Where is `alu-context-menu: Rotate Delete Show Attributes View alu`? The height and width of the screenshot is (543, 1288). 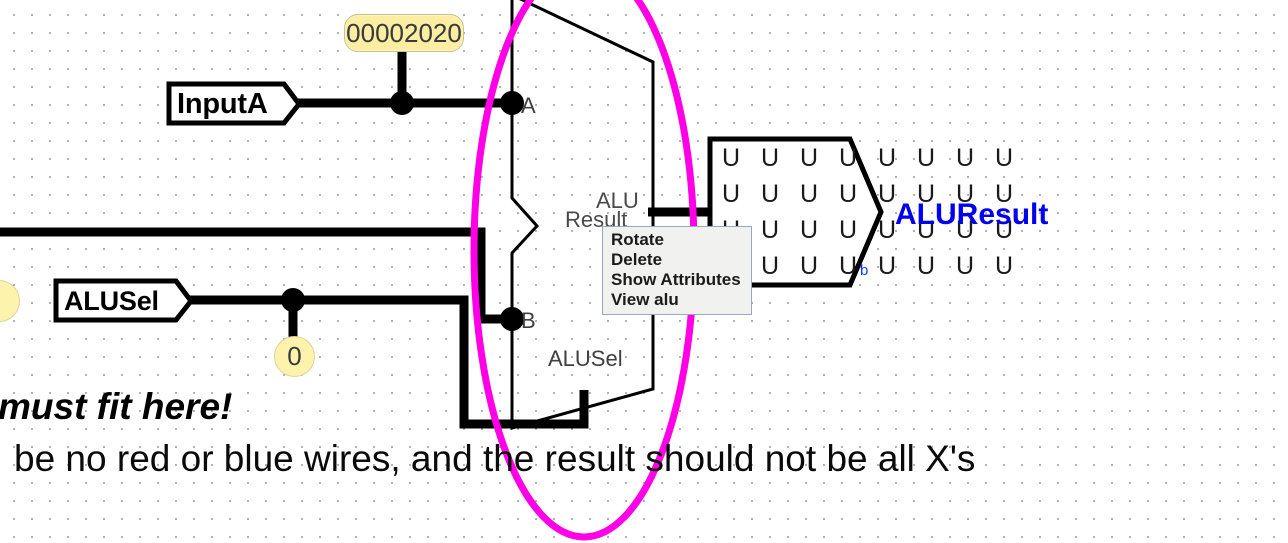
alu-context-menu: Rotate Delete Show Attributes View alu is located at coordinates (677, 270).